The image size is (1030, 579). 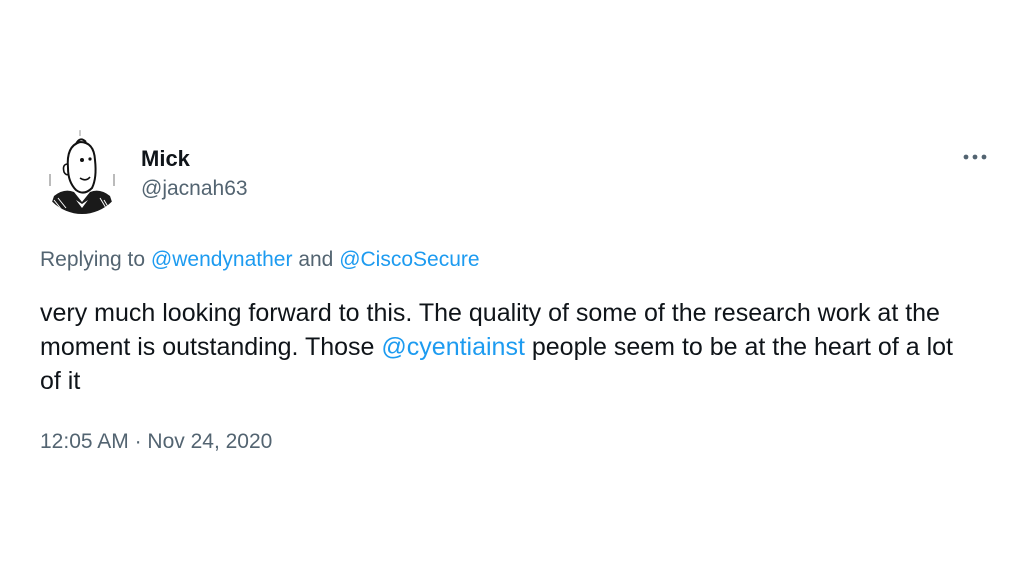 What do you see at coordinates (194, 159) in the screenshot?
I see `author-display-name: Mick` at bounding box center [194, 159].